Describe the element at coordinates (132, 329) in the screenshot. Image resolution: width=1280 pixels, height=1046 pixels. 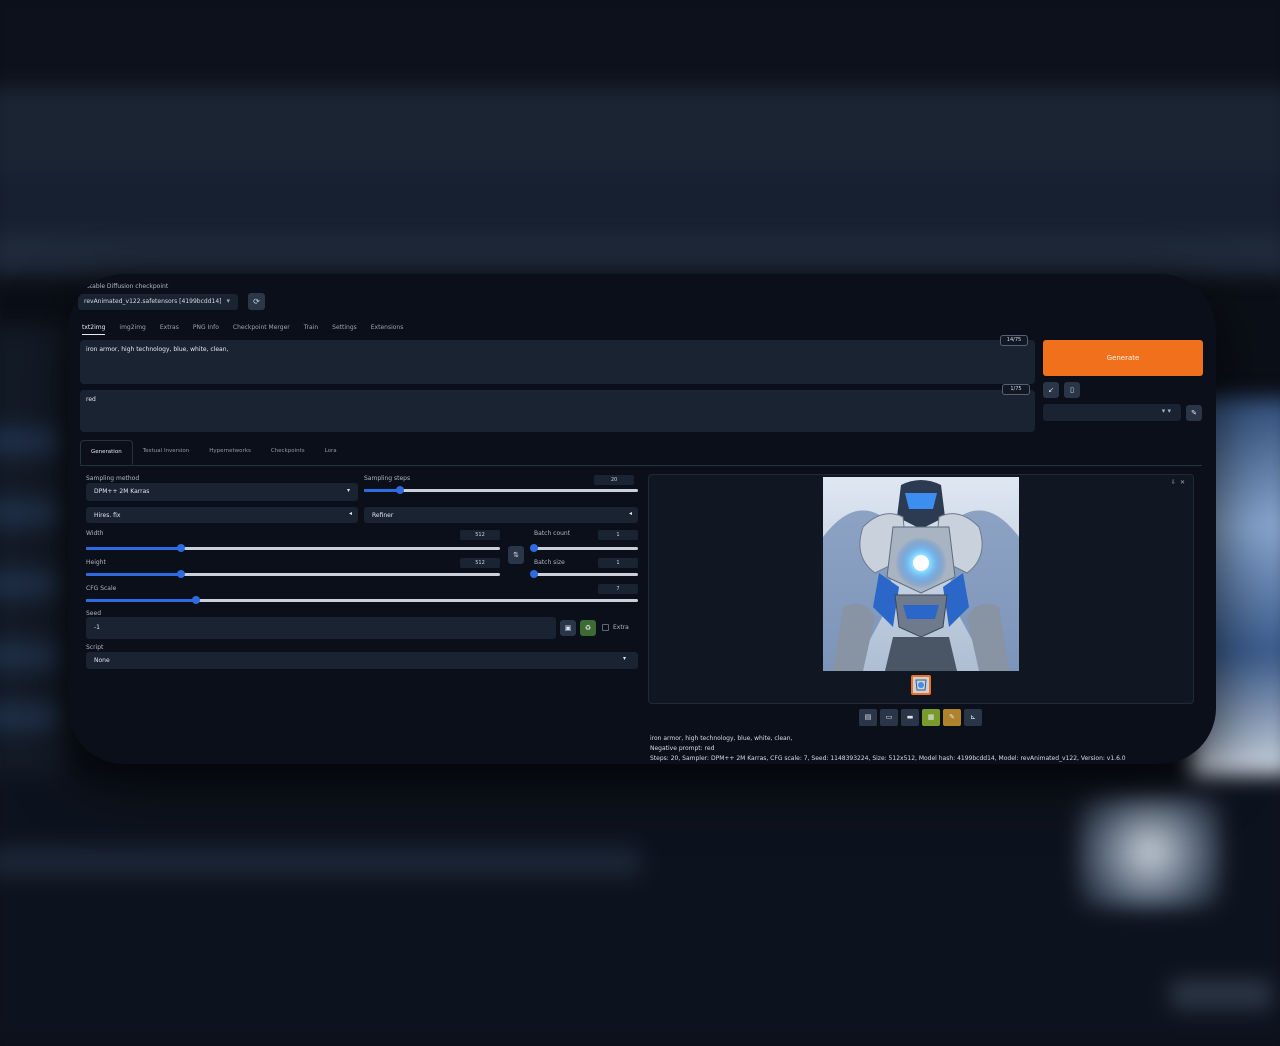
I see `tab-img2img: img2img` at that location.